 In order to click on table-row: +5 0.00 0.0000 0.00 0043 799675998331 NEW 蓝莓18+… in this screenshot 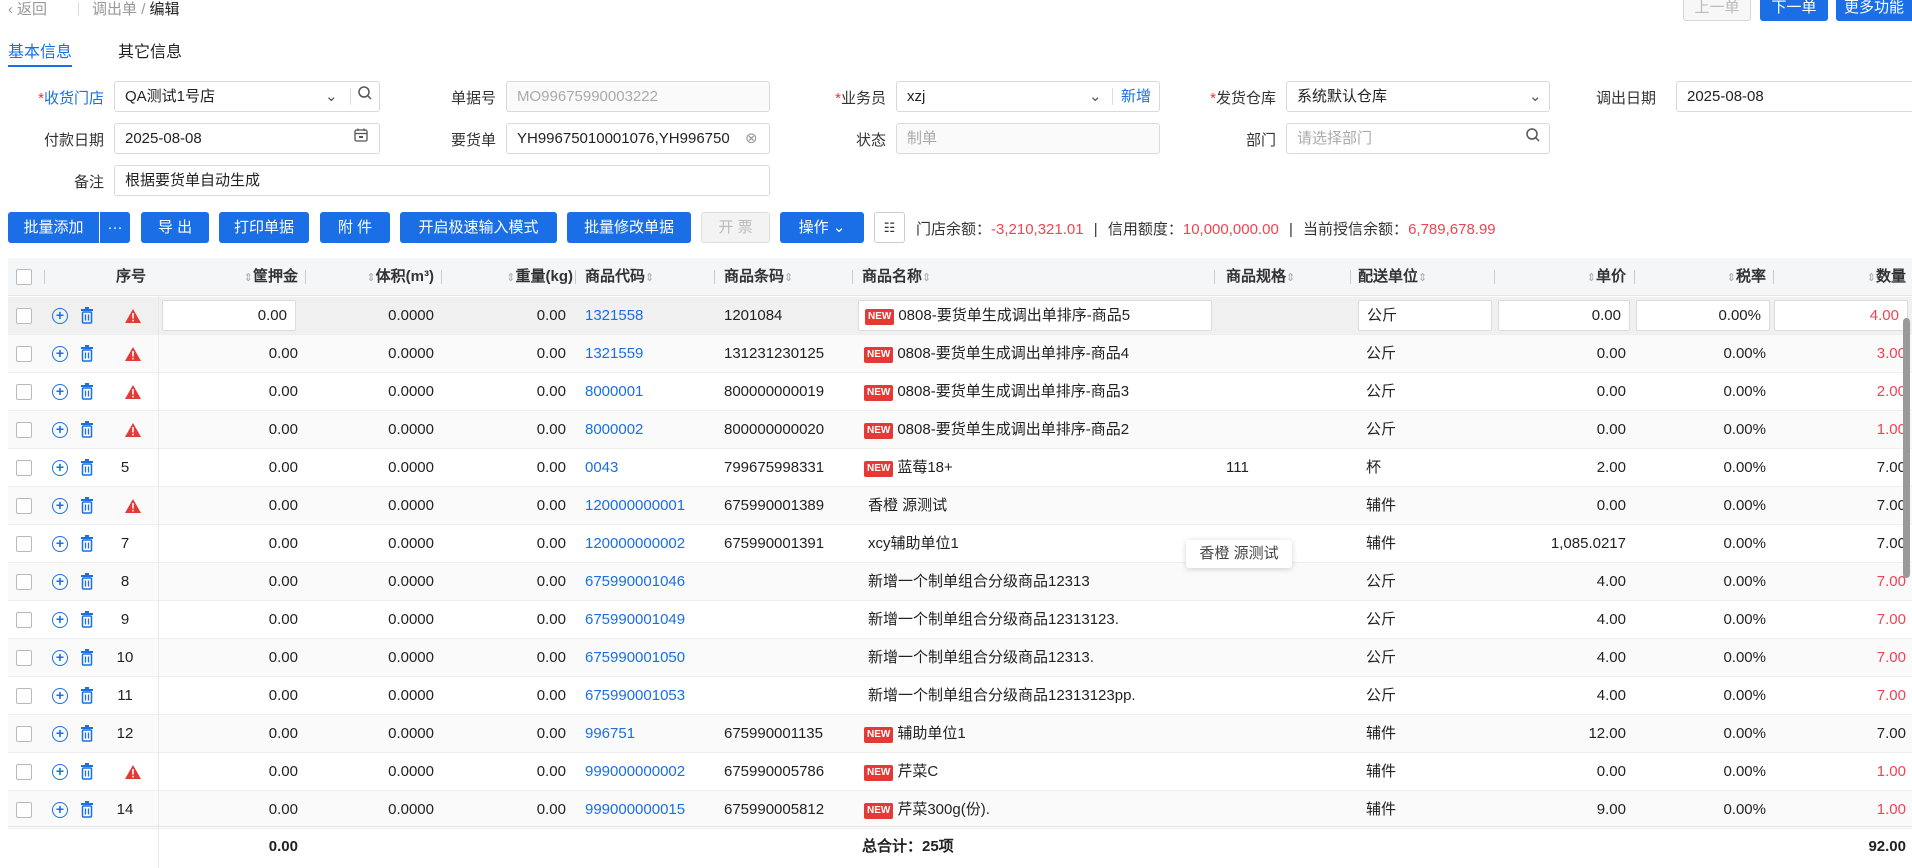, I will do `click(960, 468)`.